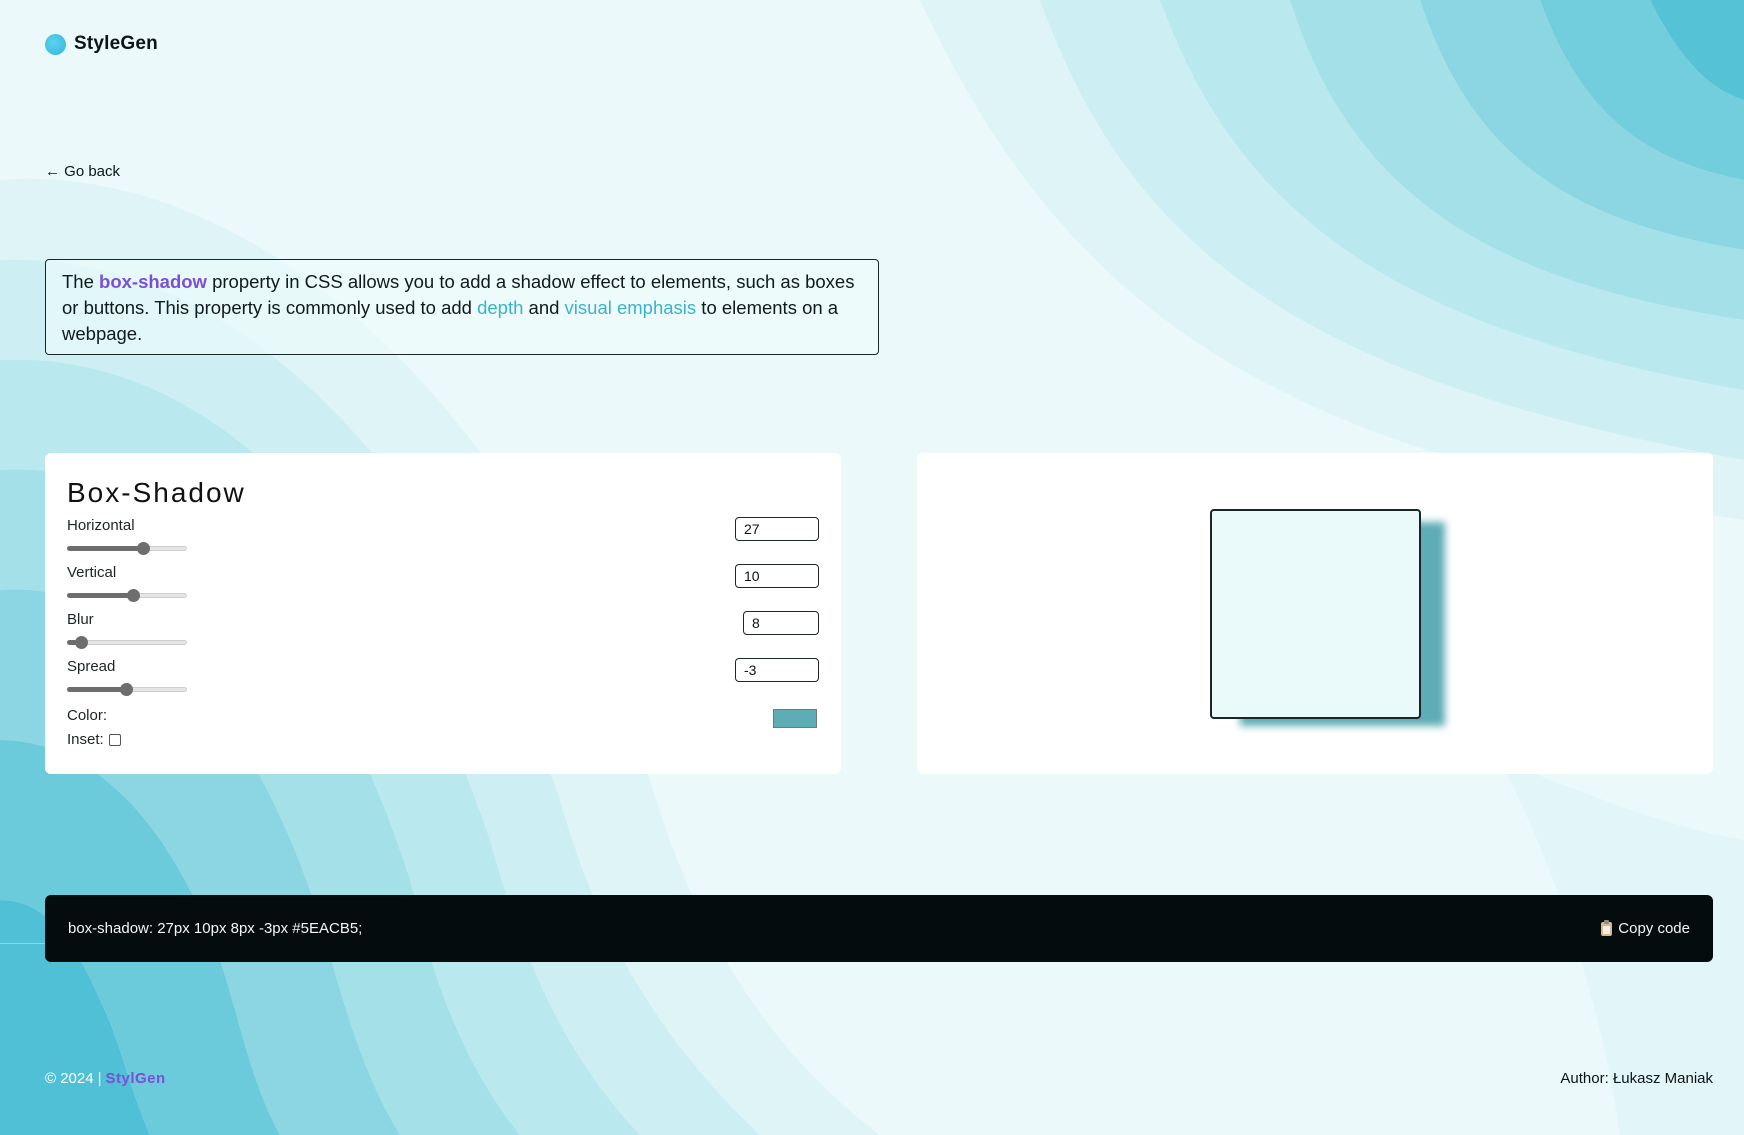 This screenshot has height=1135, width=1744. What do you see at coordinates (69, 1078) in the screenshot?
I see `copyright-text: © 2024` at bounding box center [69, 1078].